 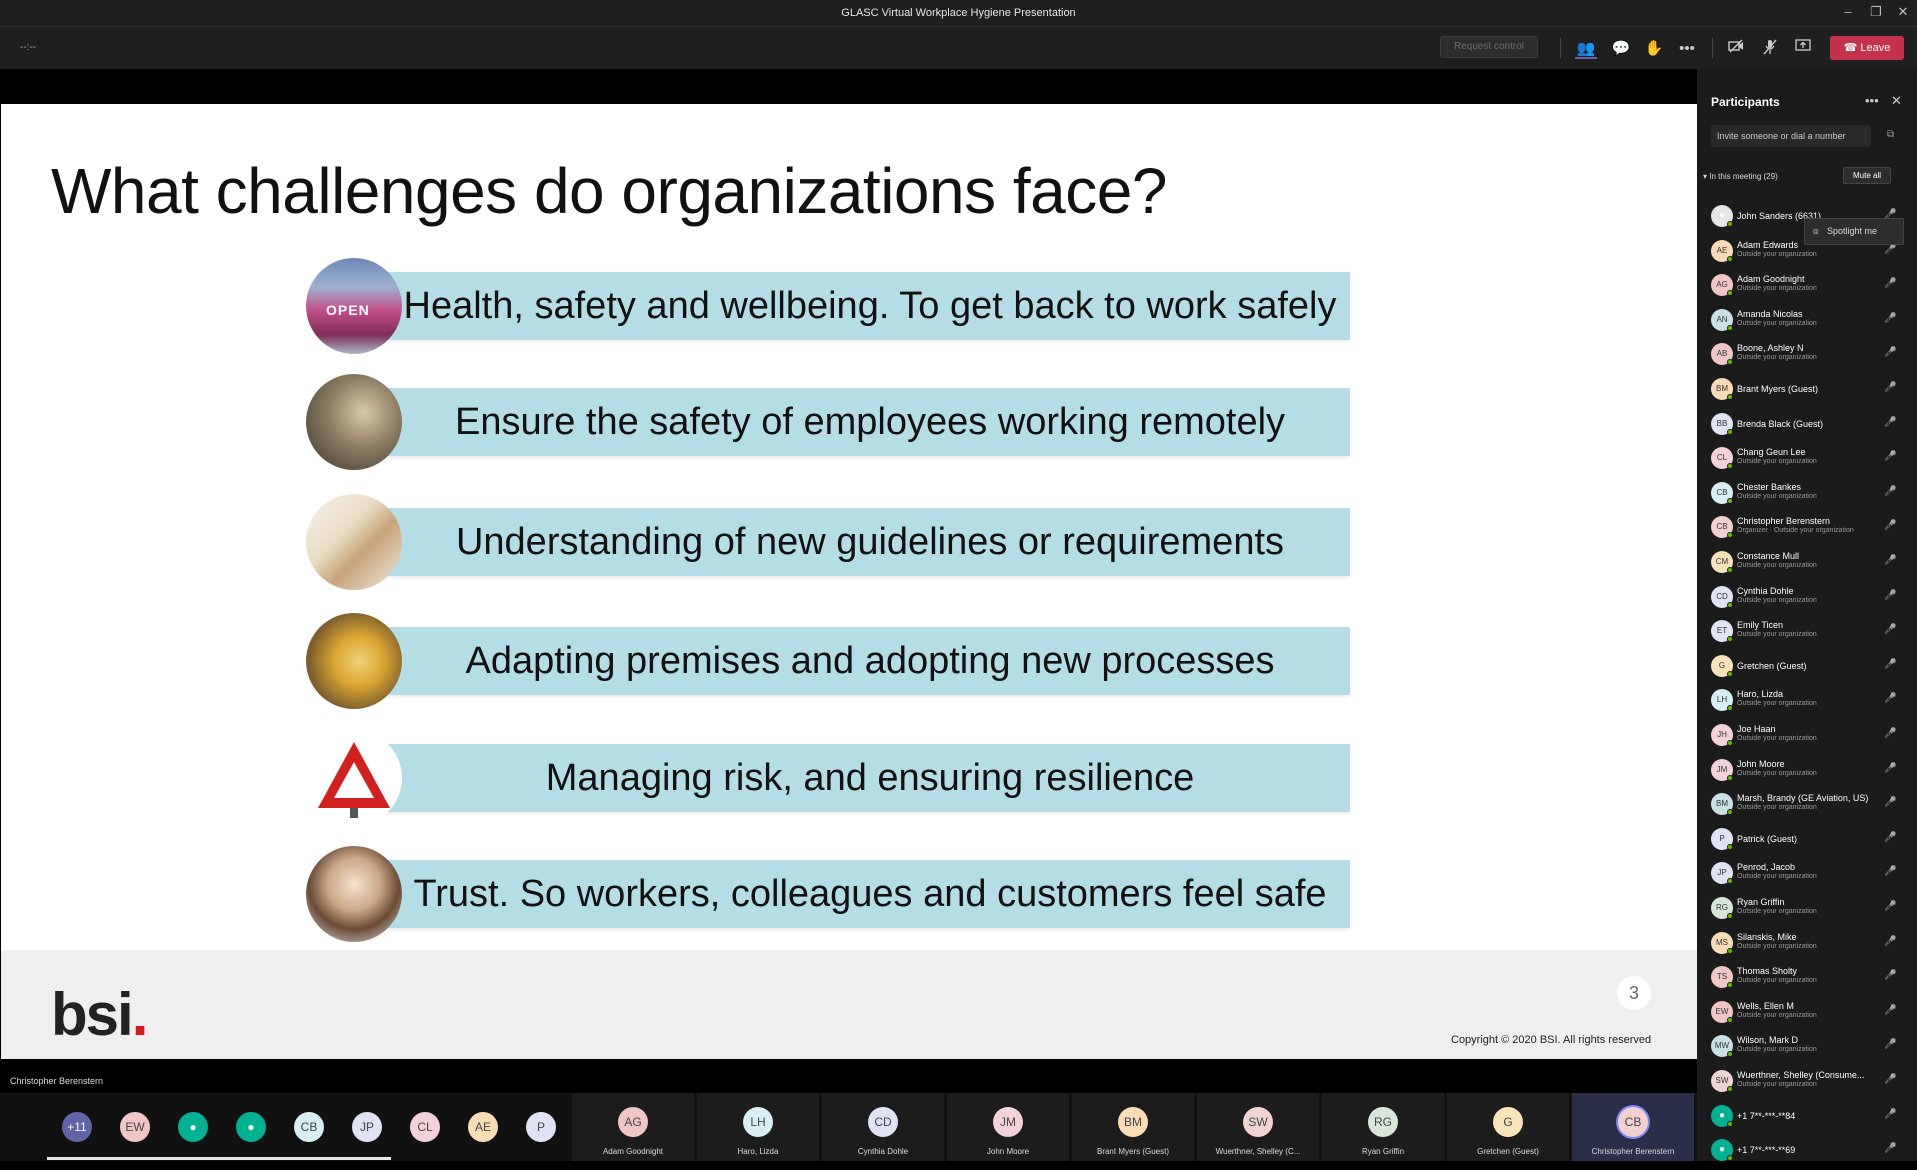 What do you see at coordinates (57, 1081) in the screenshot?
I see `presenter-label: Christopher Berenstern` at bounding box center [57, 1081].